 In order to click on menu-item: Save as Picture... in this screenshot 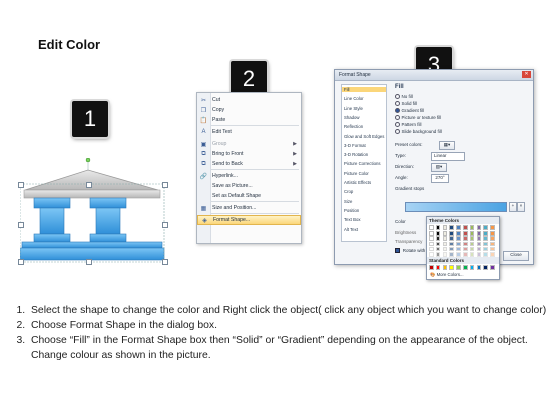, I will do `click(249, 186)`.